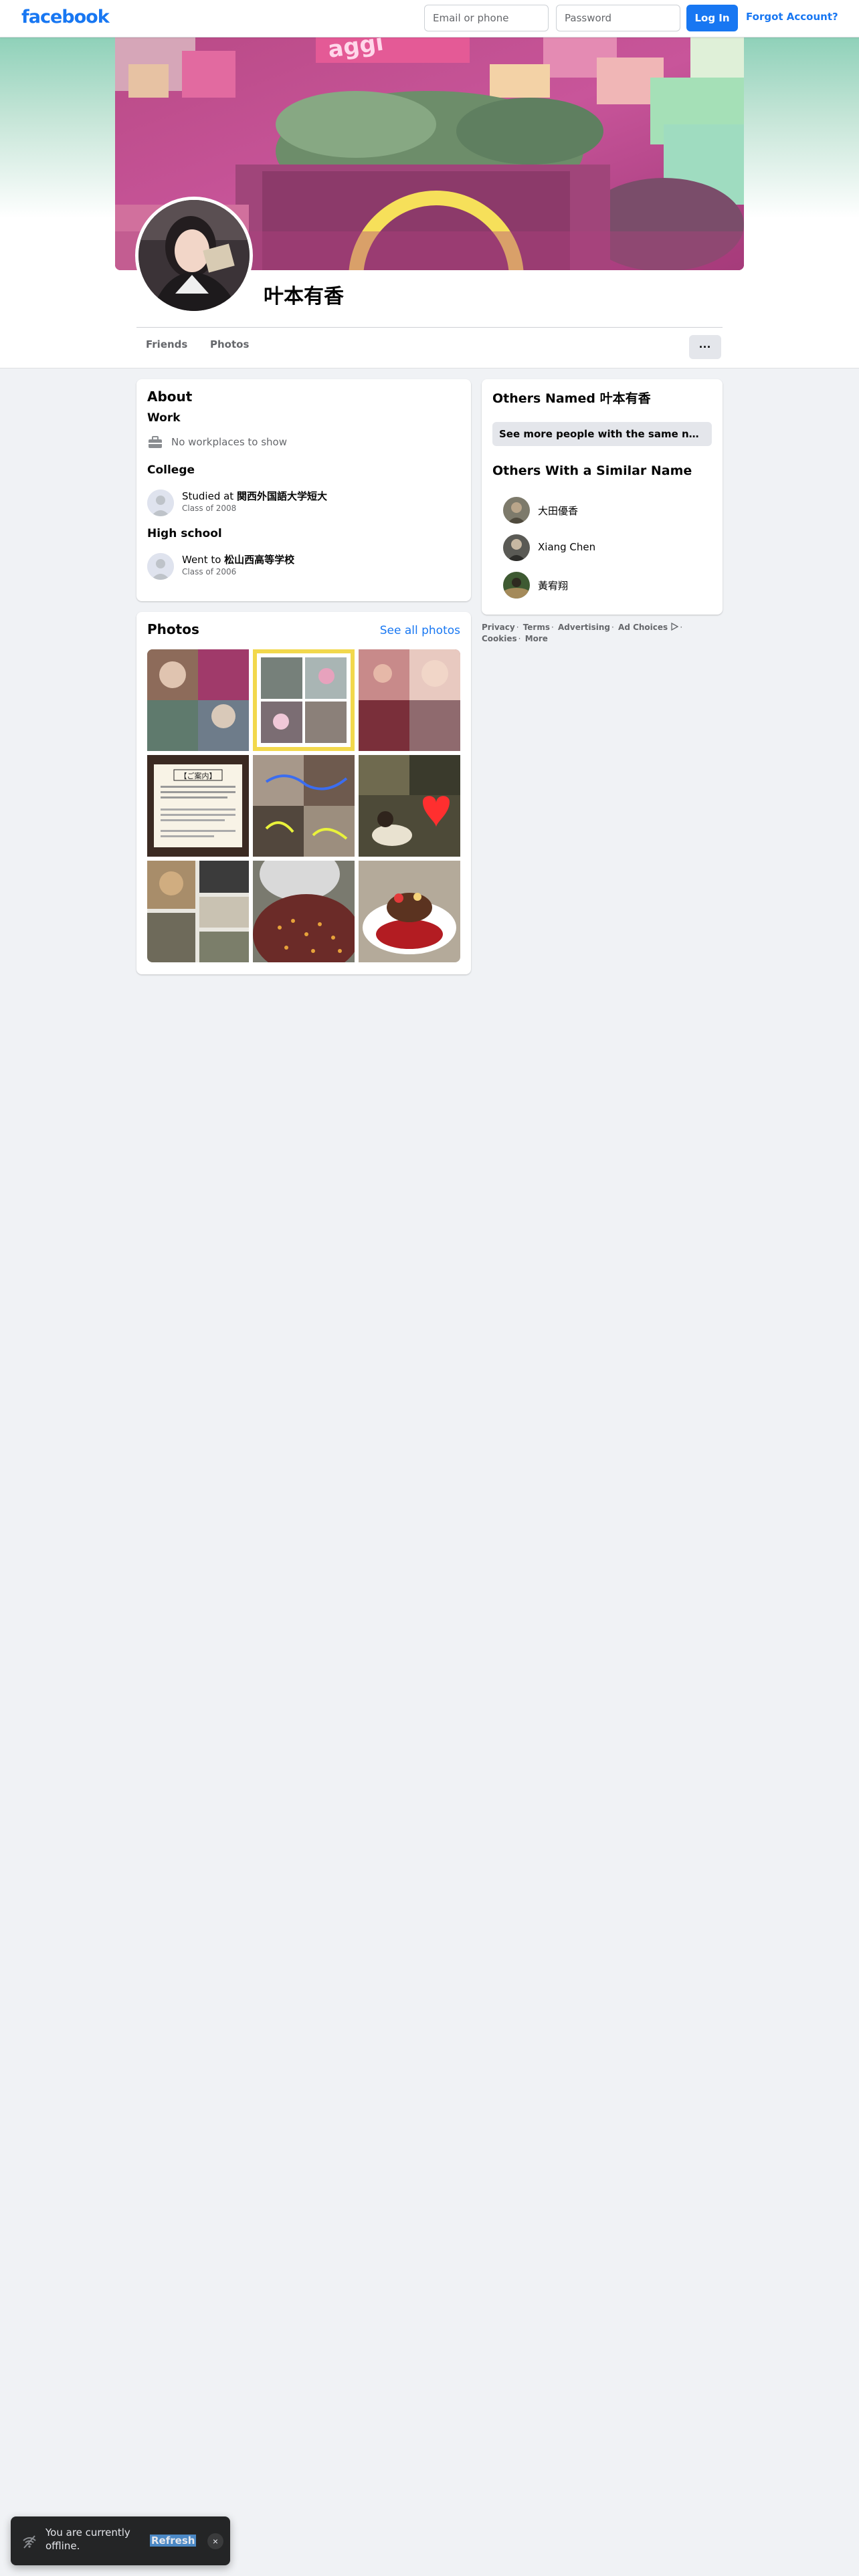  I want to click on header-divider, so click(429, 327).